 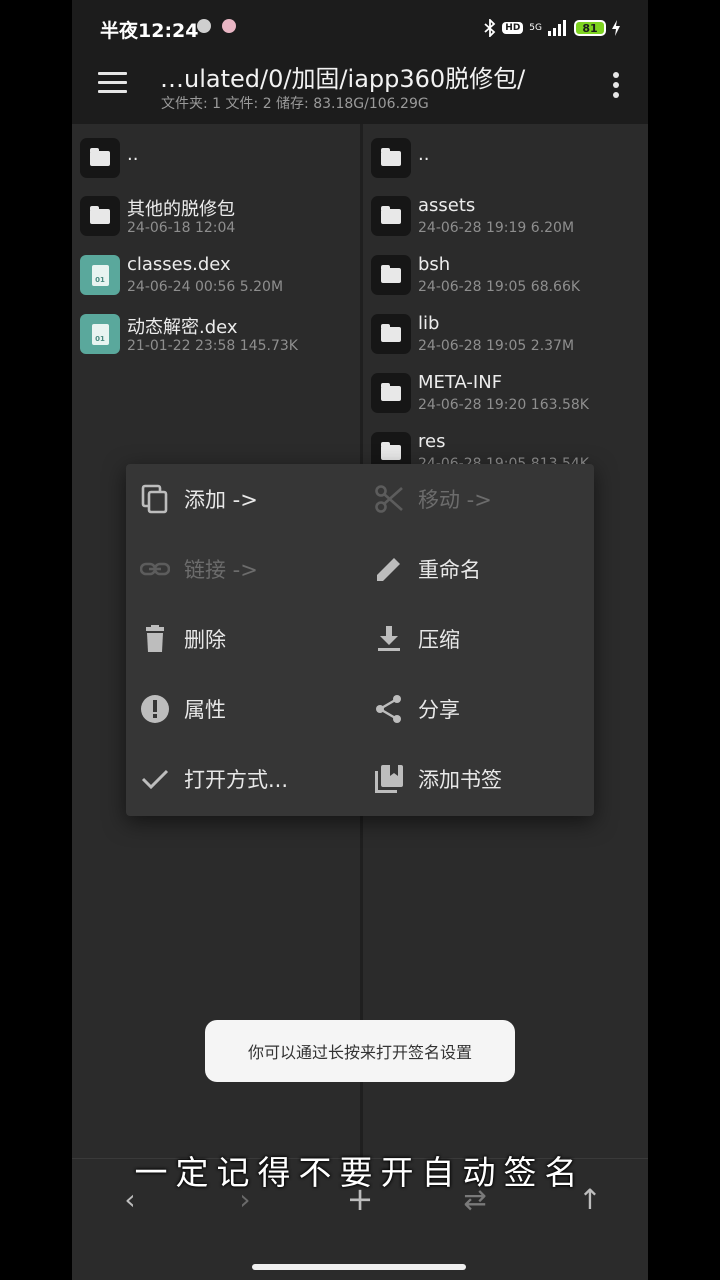 What do you see at coordinates (155, 639) in the screenshot?
I see `trash-icon` at bounding box center [155, 639].